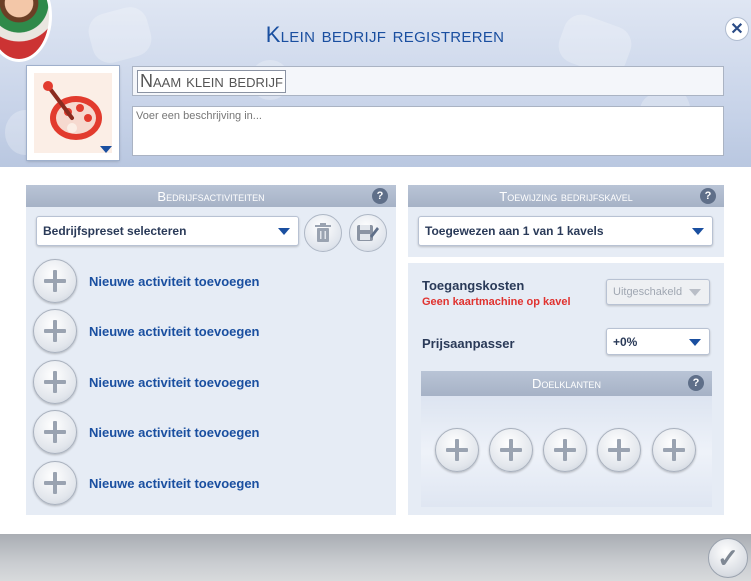  I want to click on save-edit-icon, so click(368, 233).